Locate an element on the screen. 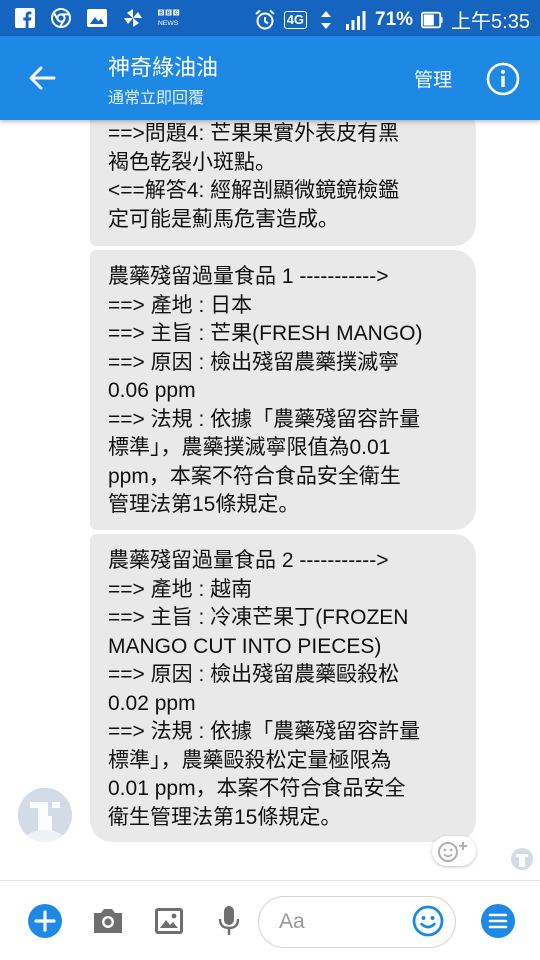  microphone-icon is located at coordinates (229, 920).